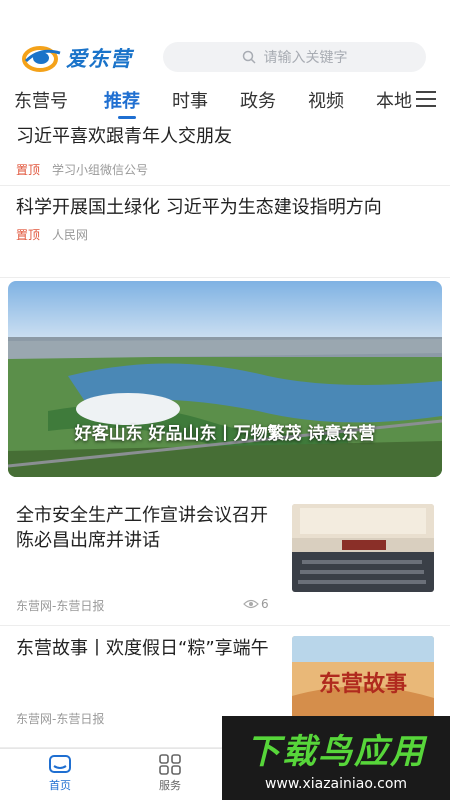 The height and width of the screenshot is (800, 450). What do you see at coordinates (305, 58) in the screenshot?
I see `search-placeholder: 请输入关键字` at bounding box center [305, 58].